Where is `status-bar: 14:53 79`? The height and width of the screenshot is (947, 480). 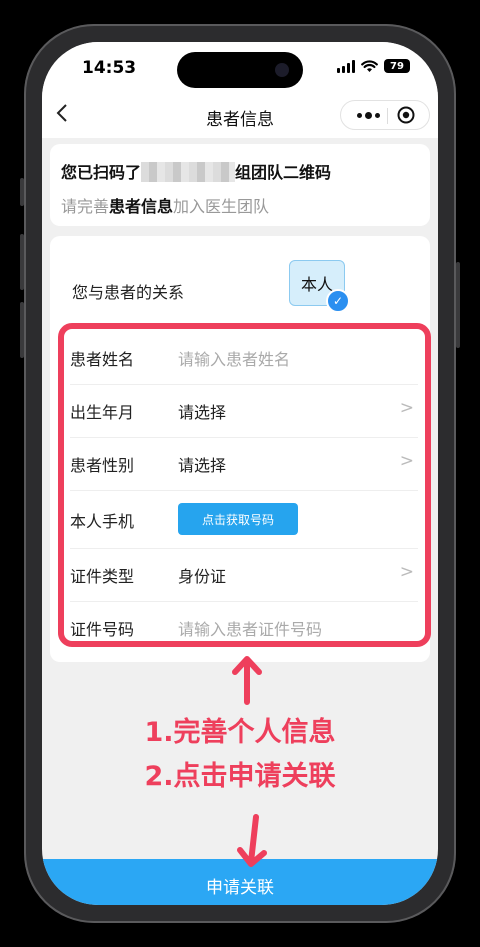
status-bar: 14:53 79 is located at coordinates (240, 68).